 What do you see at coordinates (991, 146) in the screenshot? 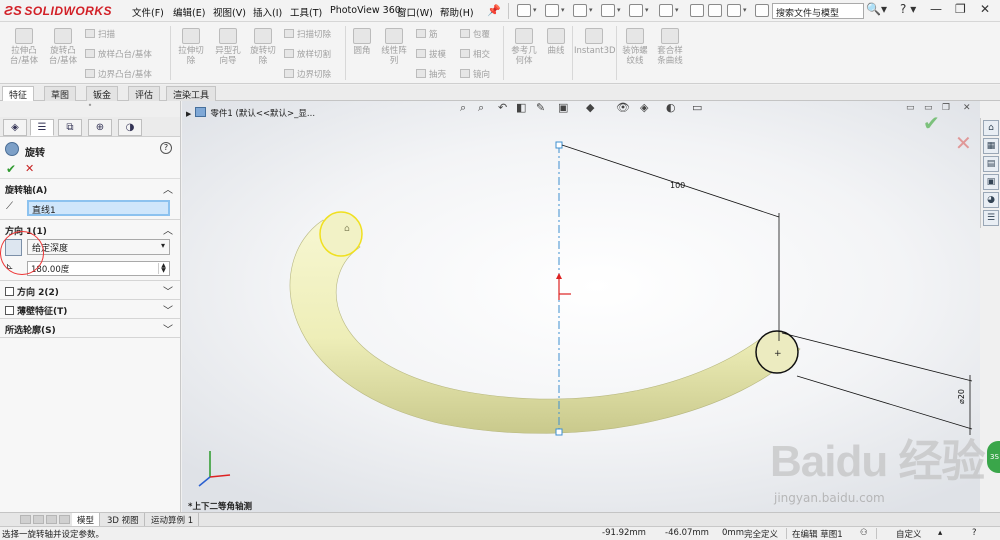
I see `design-library-icon: ▦` at bounding box center [991, 146].